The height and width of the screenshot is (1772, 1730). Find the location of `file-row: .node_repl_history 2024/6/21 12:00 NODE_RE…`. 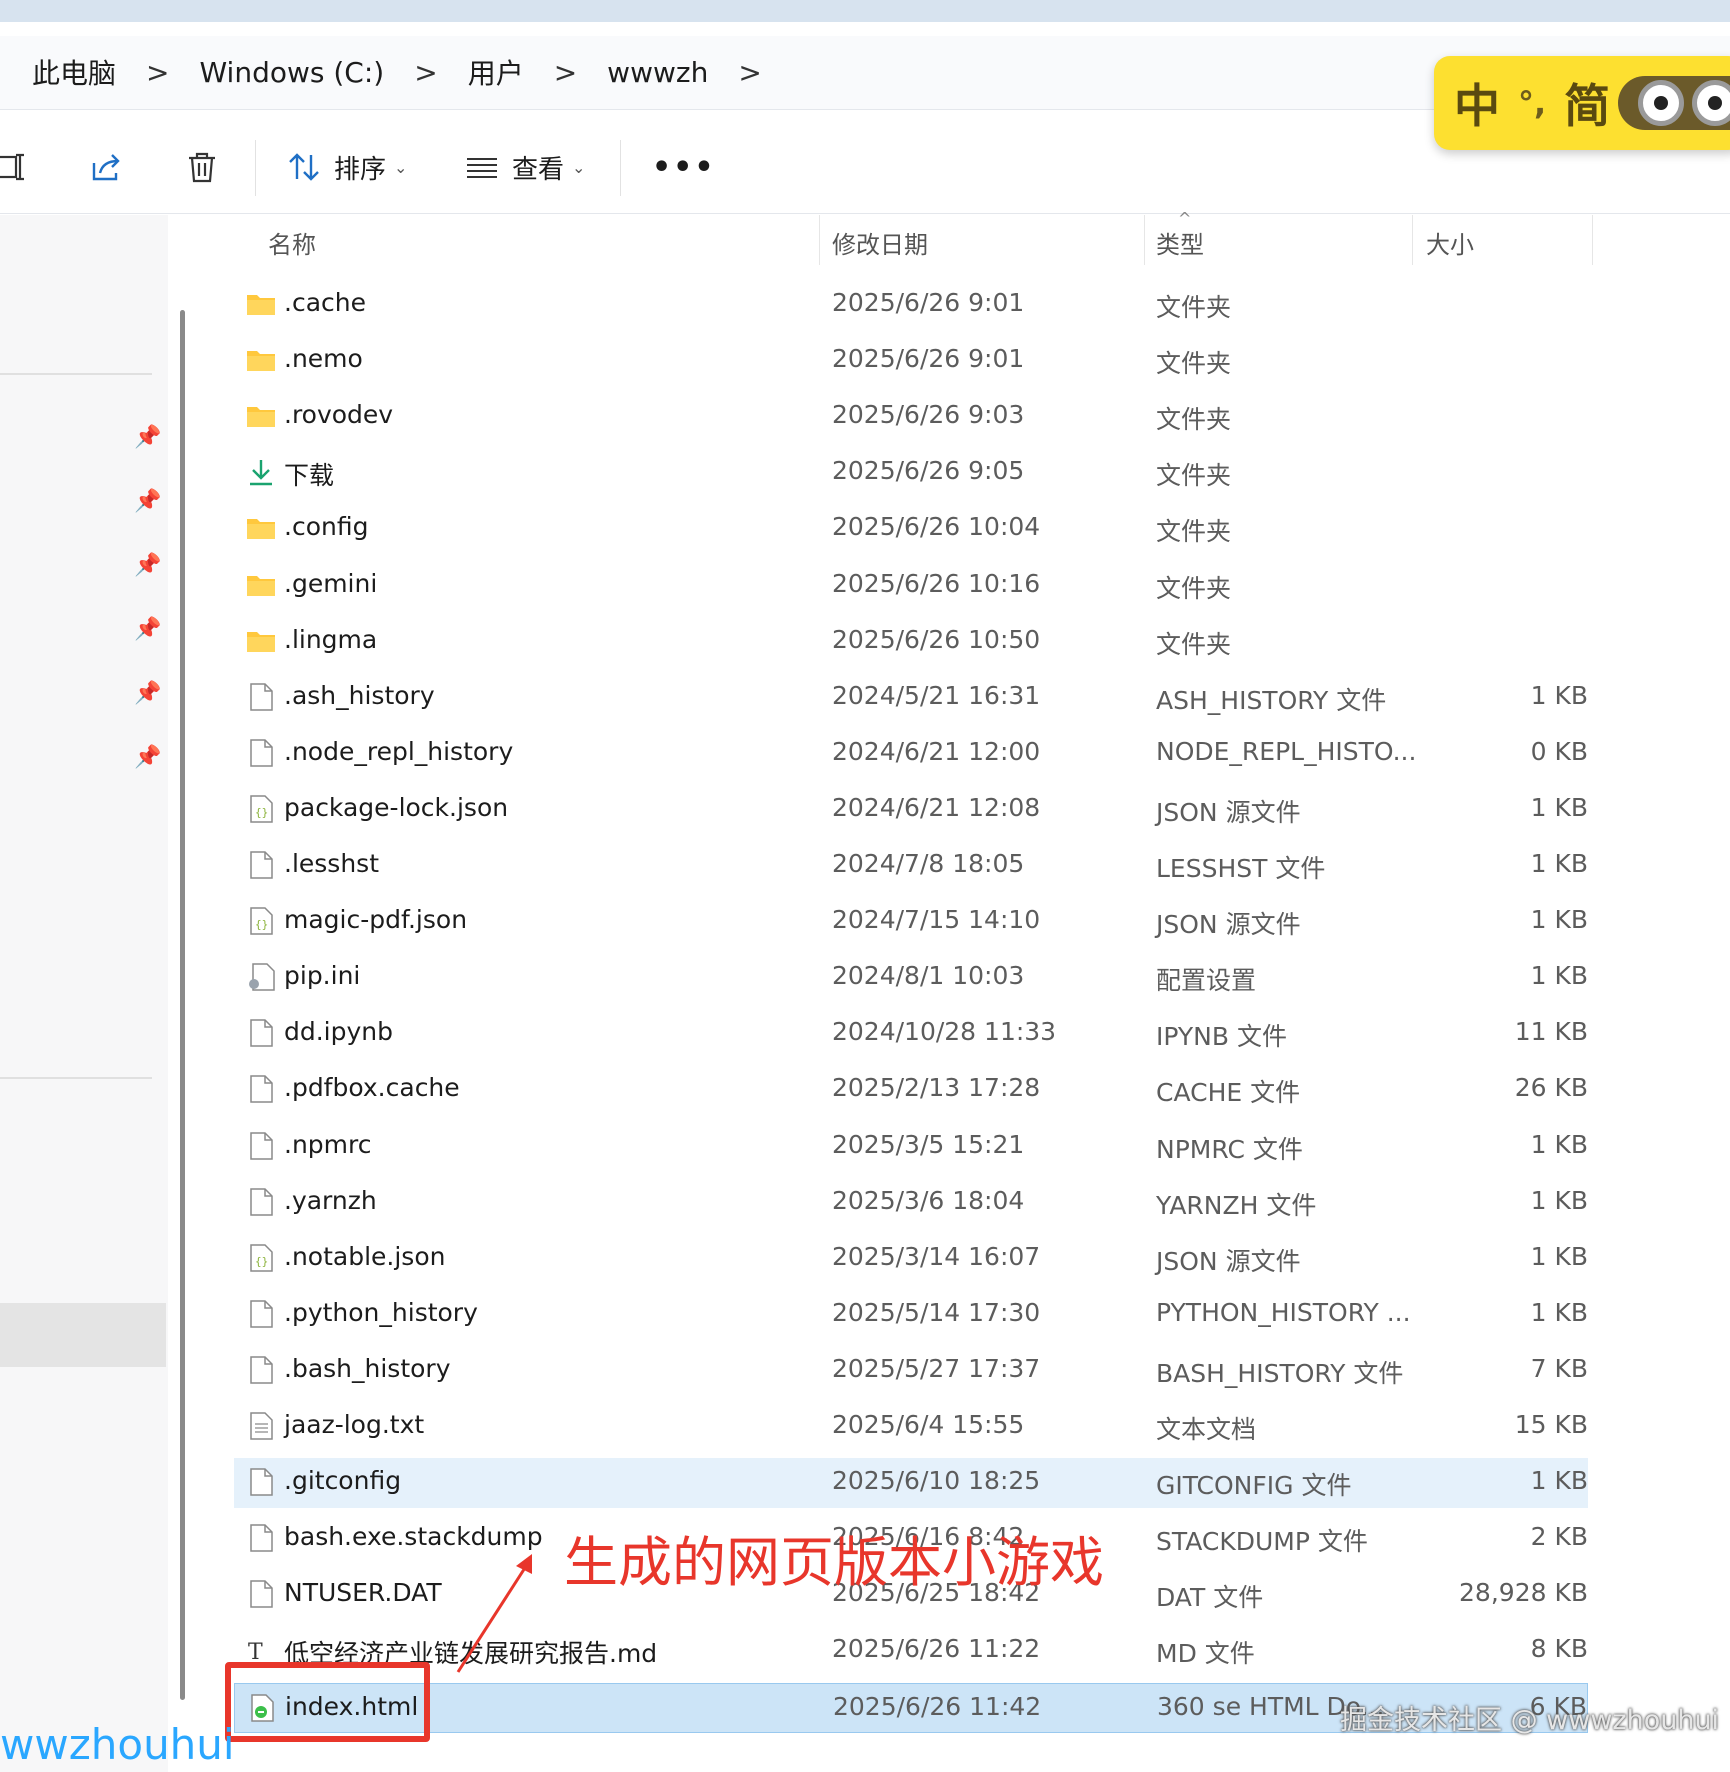

file-row: .node_repl_history 2024/6/21 12:00 NODE_RE… is located at coordinates (911, 754).